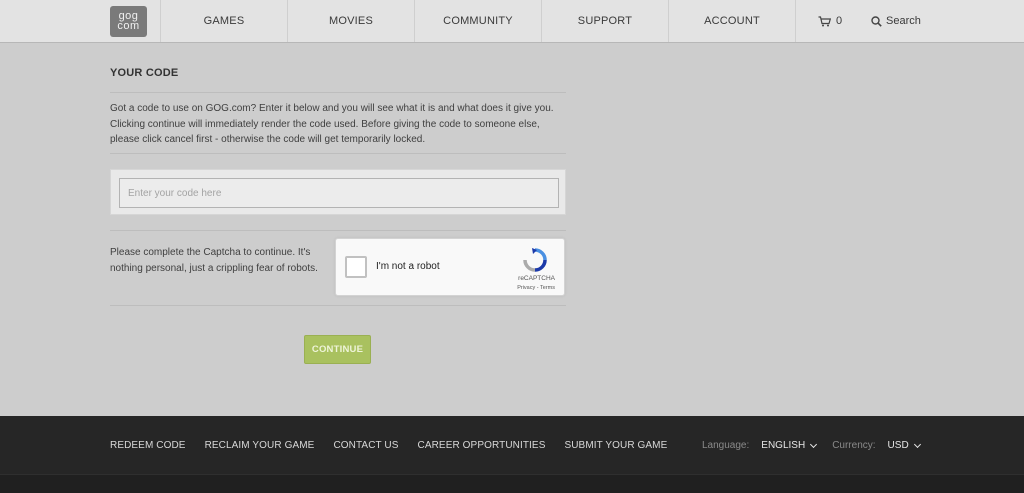  I want to click on language-select: ENGLISH, so click(789, 445).